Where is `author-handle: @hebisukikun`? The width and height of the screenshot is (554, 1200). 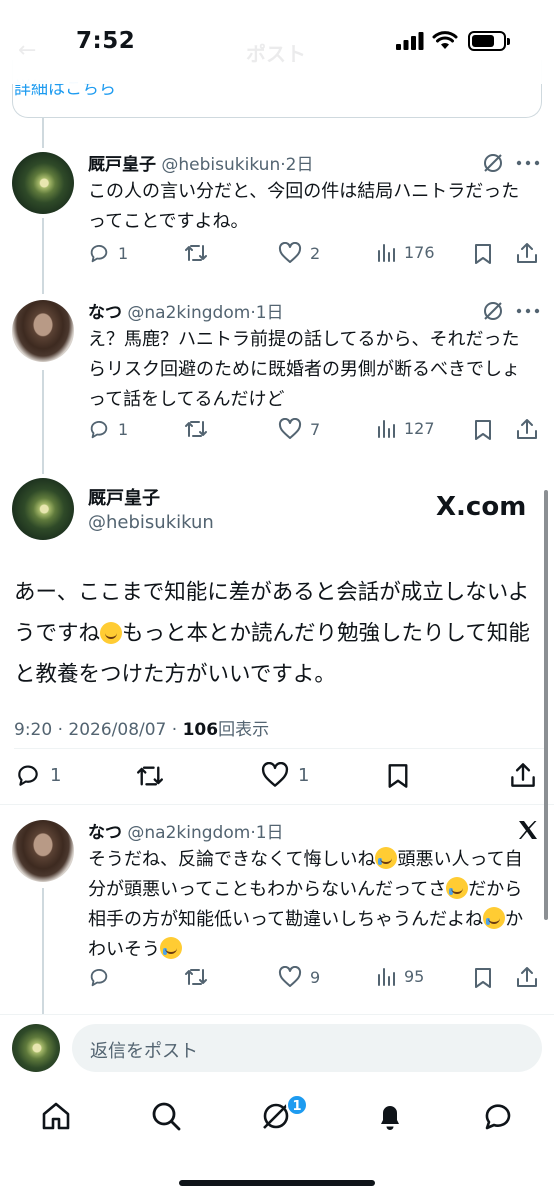
author-handle: @hebisukikun is located at coordinates (220, 165).